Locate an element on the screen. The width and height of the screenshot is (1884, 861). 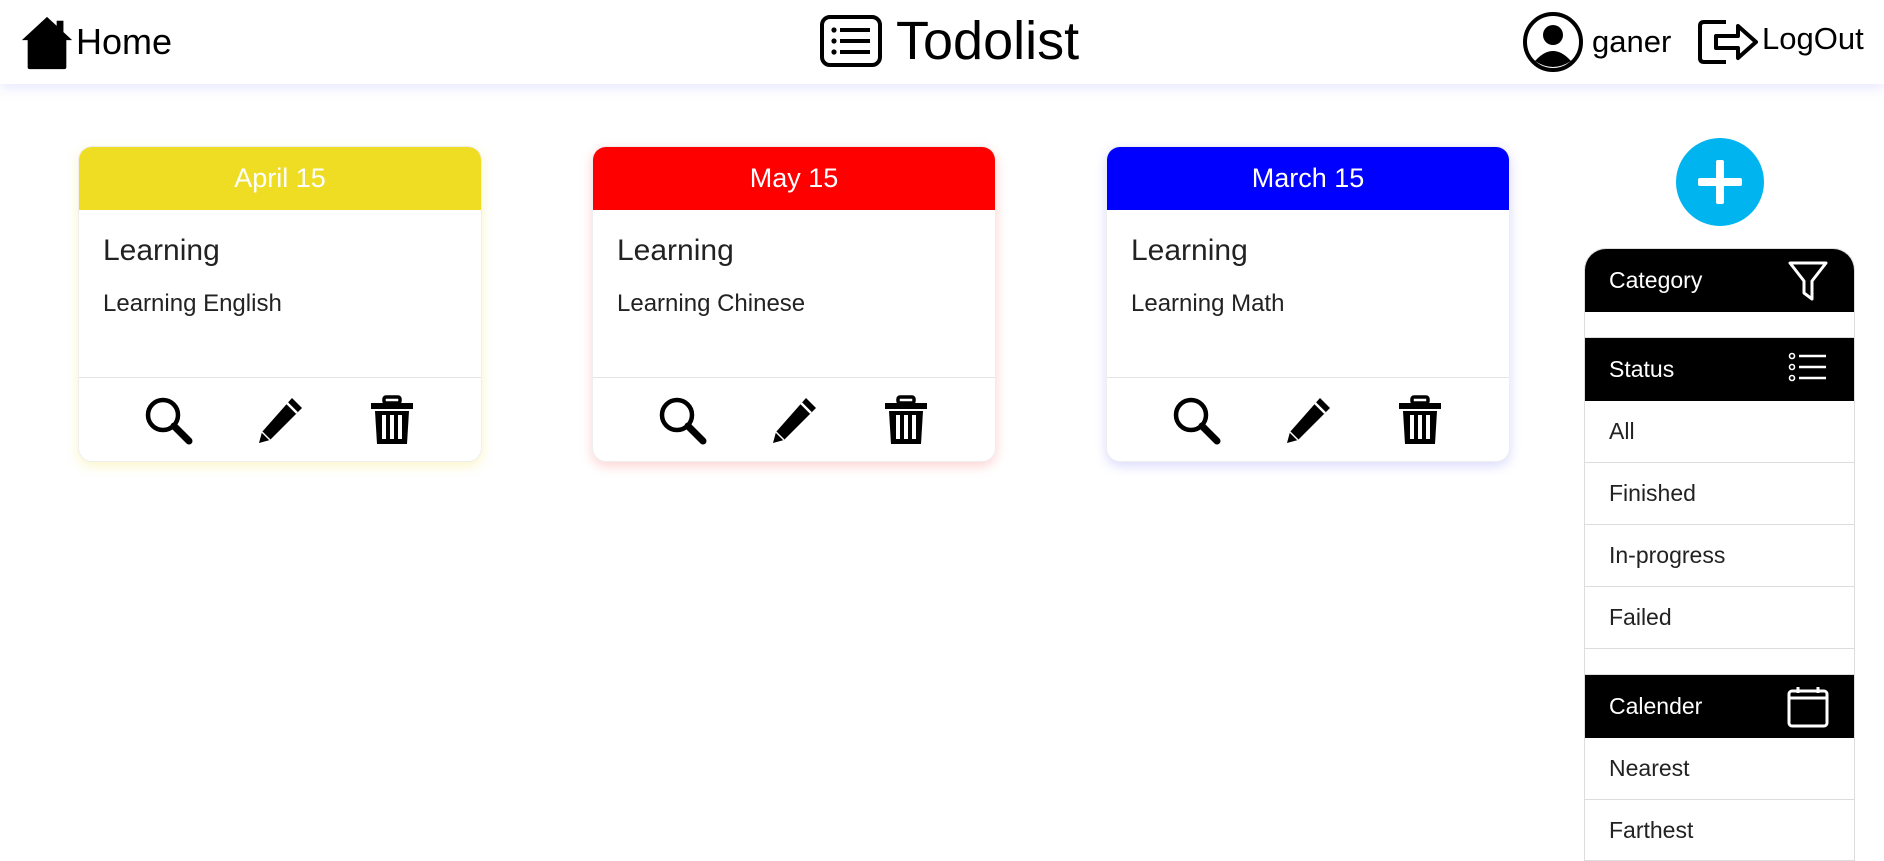
card-body: Learning Learning Chinese is located at coordinates (794, 294).